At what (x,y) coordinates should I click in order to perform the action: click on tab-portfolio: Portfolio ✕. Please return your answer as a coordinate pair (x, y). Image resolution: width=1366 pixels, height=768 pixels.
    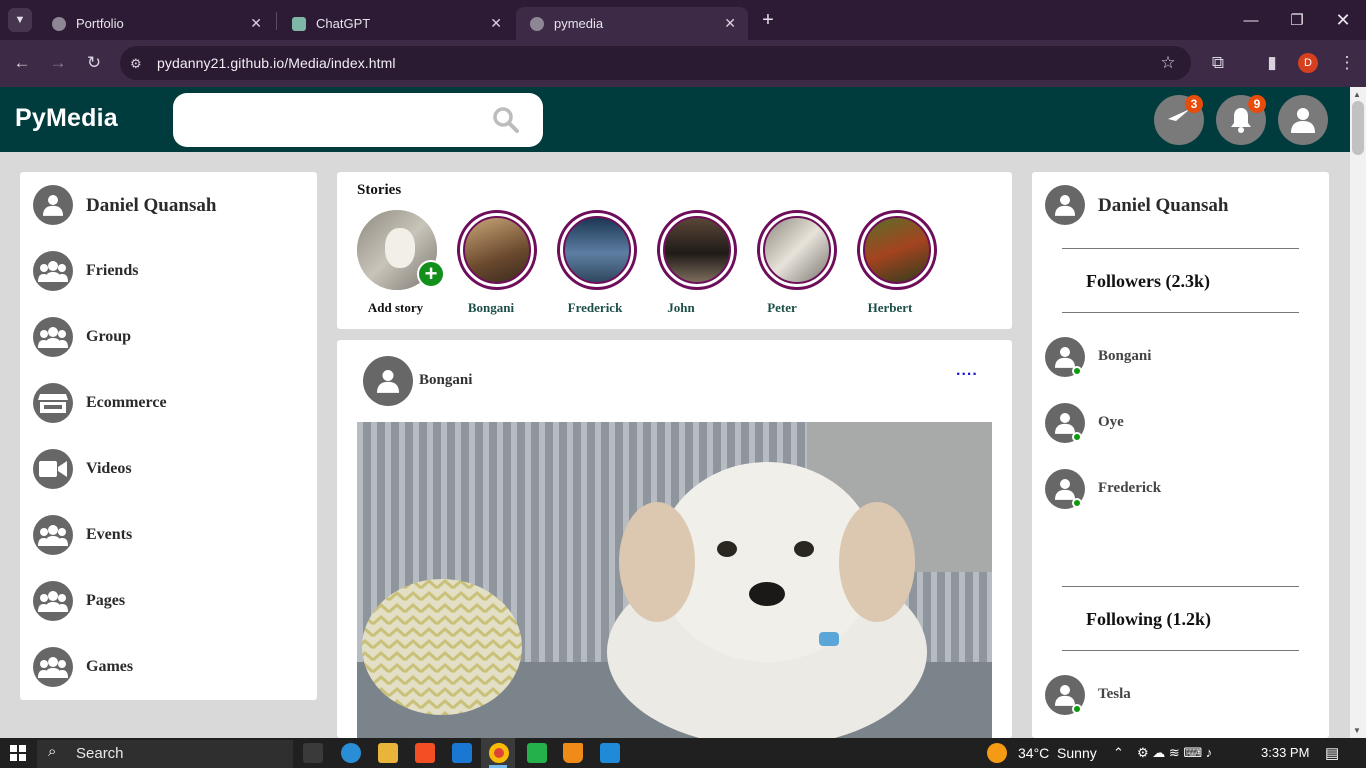
    Looking at the image, I should click on (156, 23).